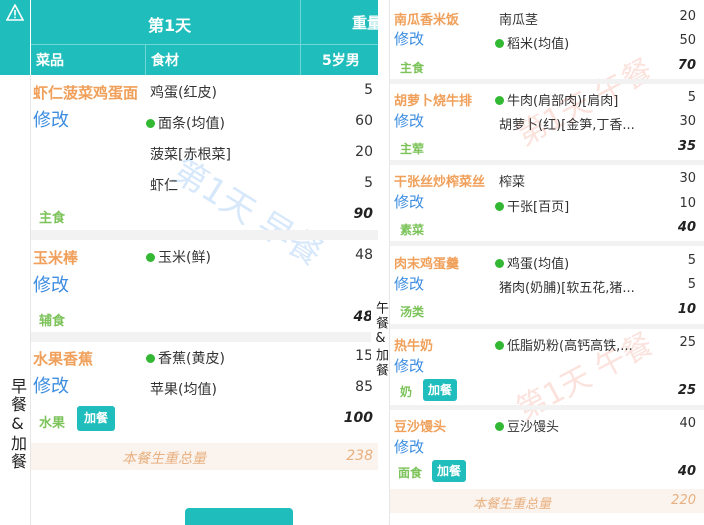 This screenshot has height=525, width=704. What do you see at coordinates (532, 262) in the screenshot?
I see `ingredient: 鸡蛋(均值)` at bounding box center [532, 262].